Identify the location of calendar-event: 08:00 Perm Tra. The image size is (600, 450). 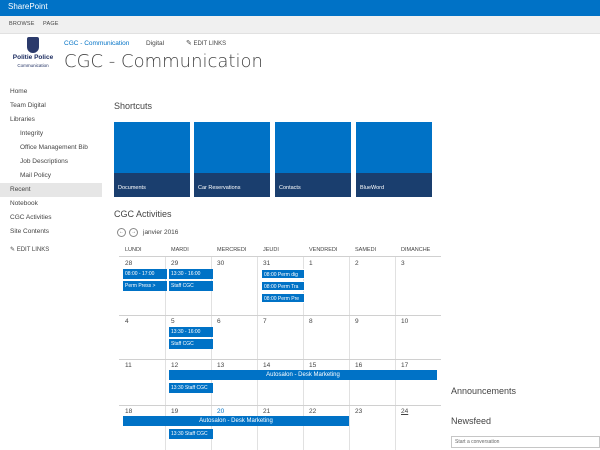
(283, 286).